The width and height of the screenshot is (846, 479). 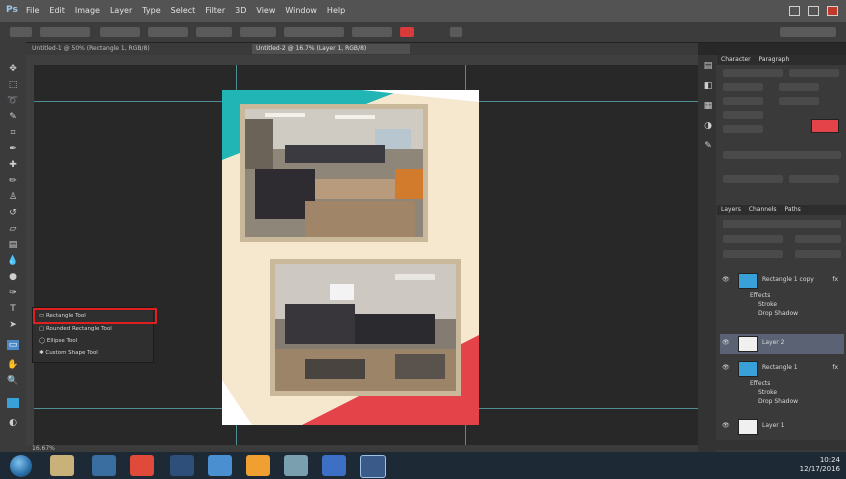 I want to click on blur-tool-icon: 💧, so click(x=13, y=261).